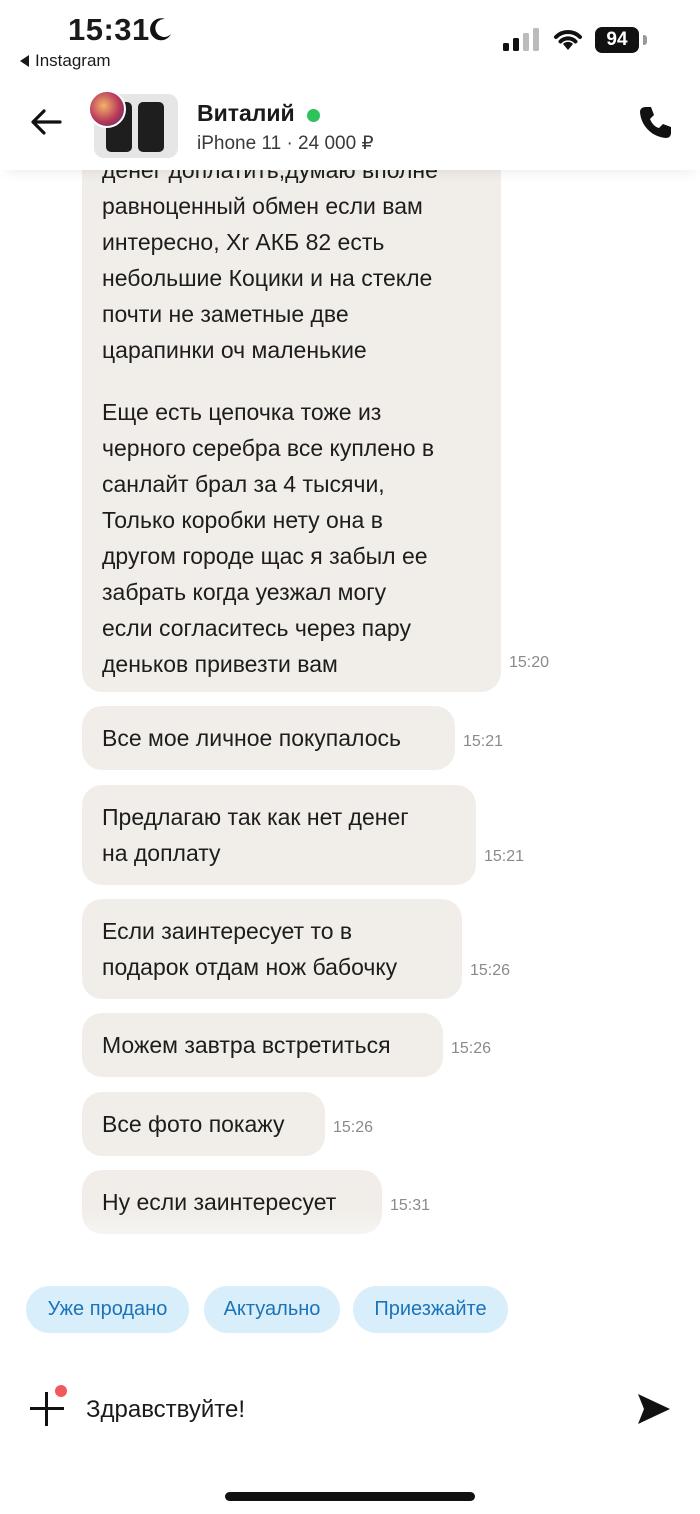 Image resolution: width=700 pixels, height=1514 pixels. I want to click on quick-reply-sold: Уже продано, so click(107, 1309).